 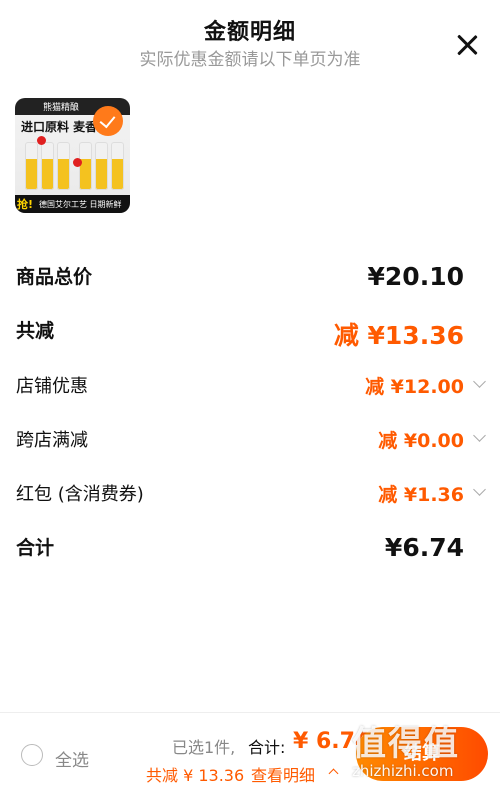 I want to click on row-cross-store: 跨店满减 减 ¥0.00, so click(x=250, y=446).